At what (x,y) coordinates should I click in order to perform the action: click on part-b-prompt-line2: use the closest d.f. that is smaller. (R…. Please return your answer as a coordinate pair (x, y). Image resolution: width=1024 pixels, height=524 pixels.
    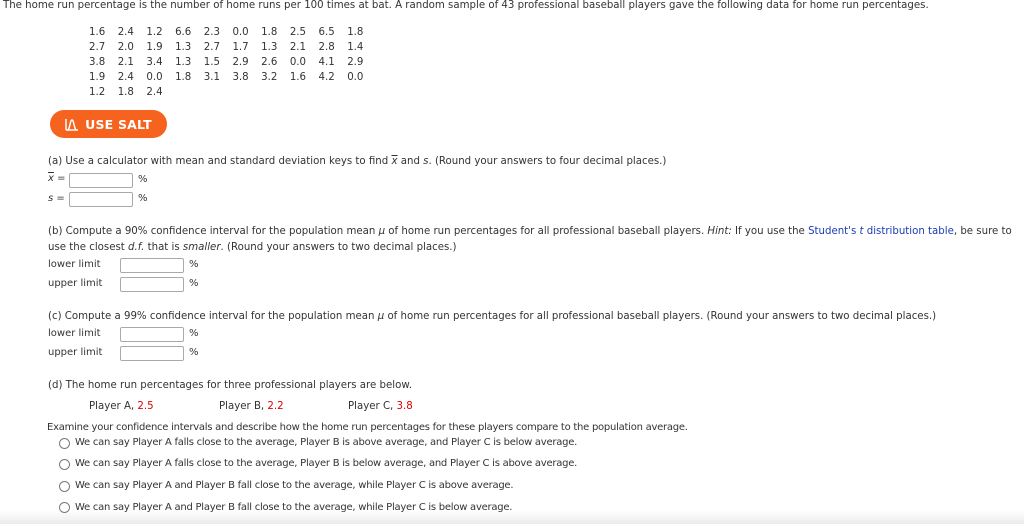
    Looking at the image, I should click on (252, 247).